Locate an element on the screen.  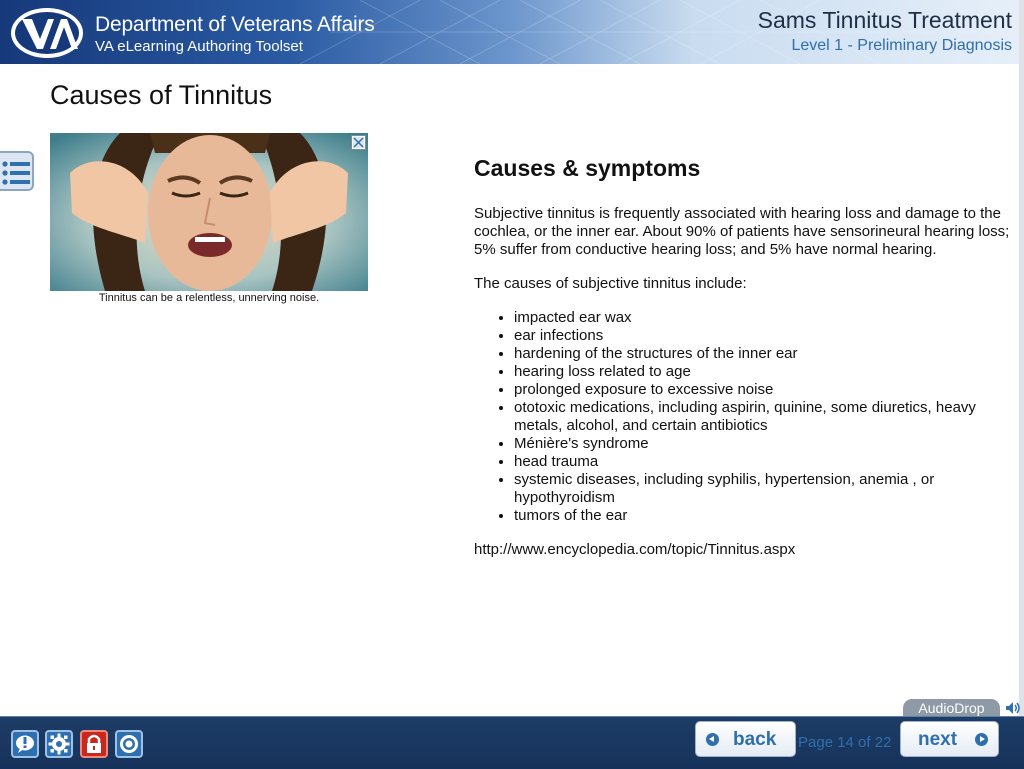
page-counter: Page 14 of 22 is located at coordinates (845, 742).